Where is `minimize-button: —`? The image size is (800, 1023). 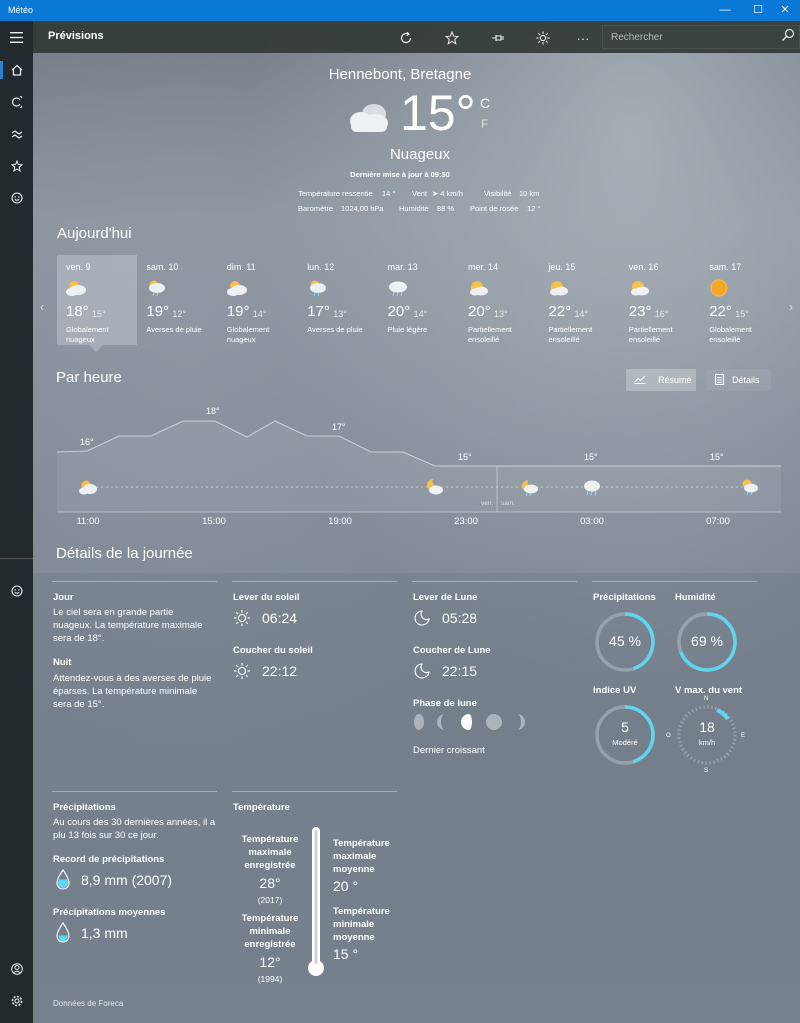
minimize-button: — is located at coordinates (725, 10).